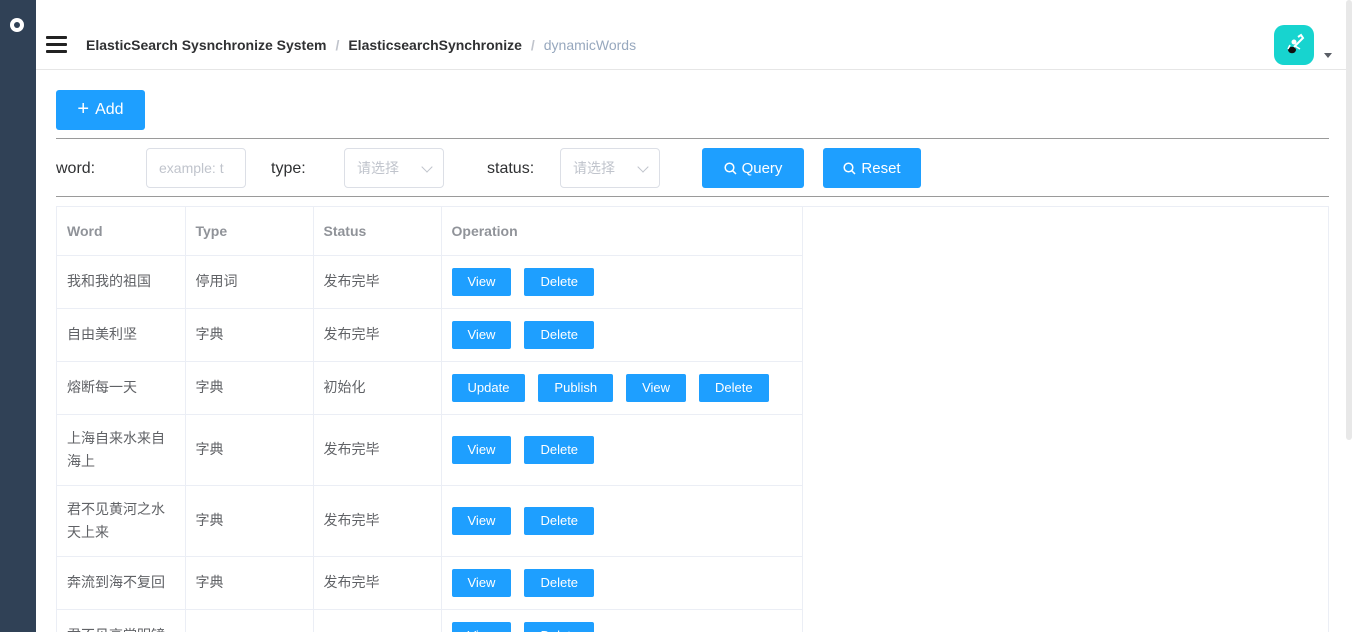  Describe the element at coordinates (17, 25) in the screenshot. I see `logo-icon` at that location.